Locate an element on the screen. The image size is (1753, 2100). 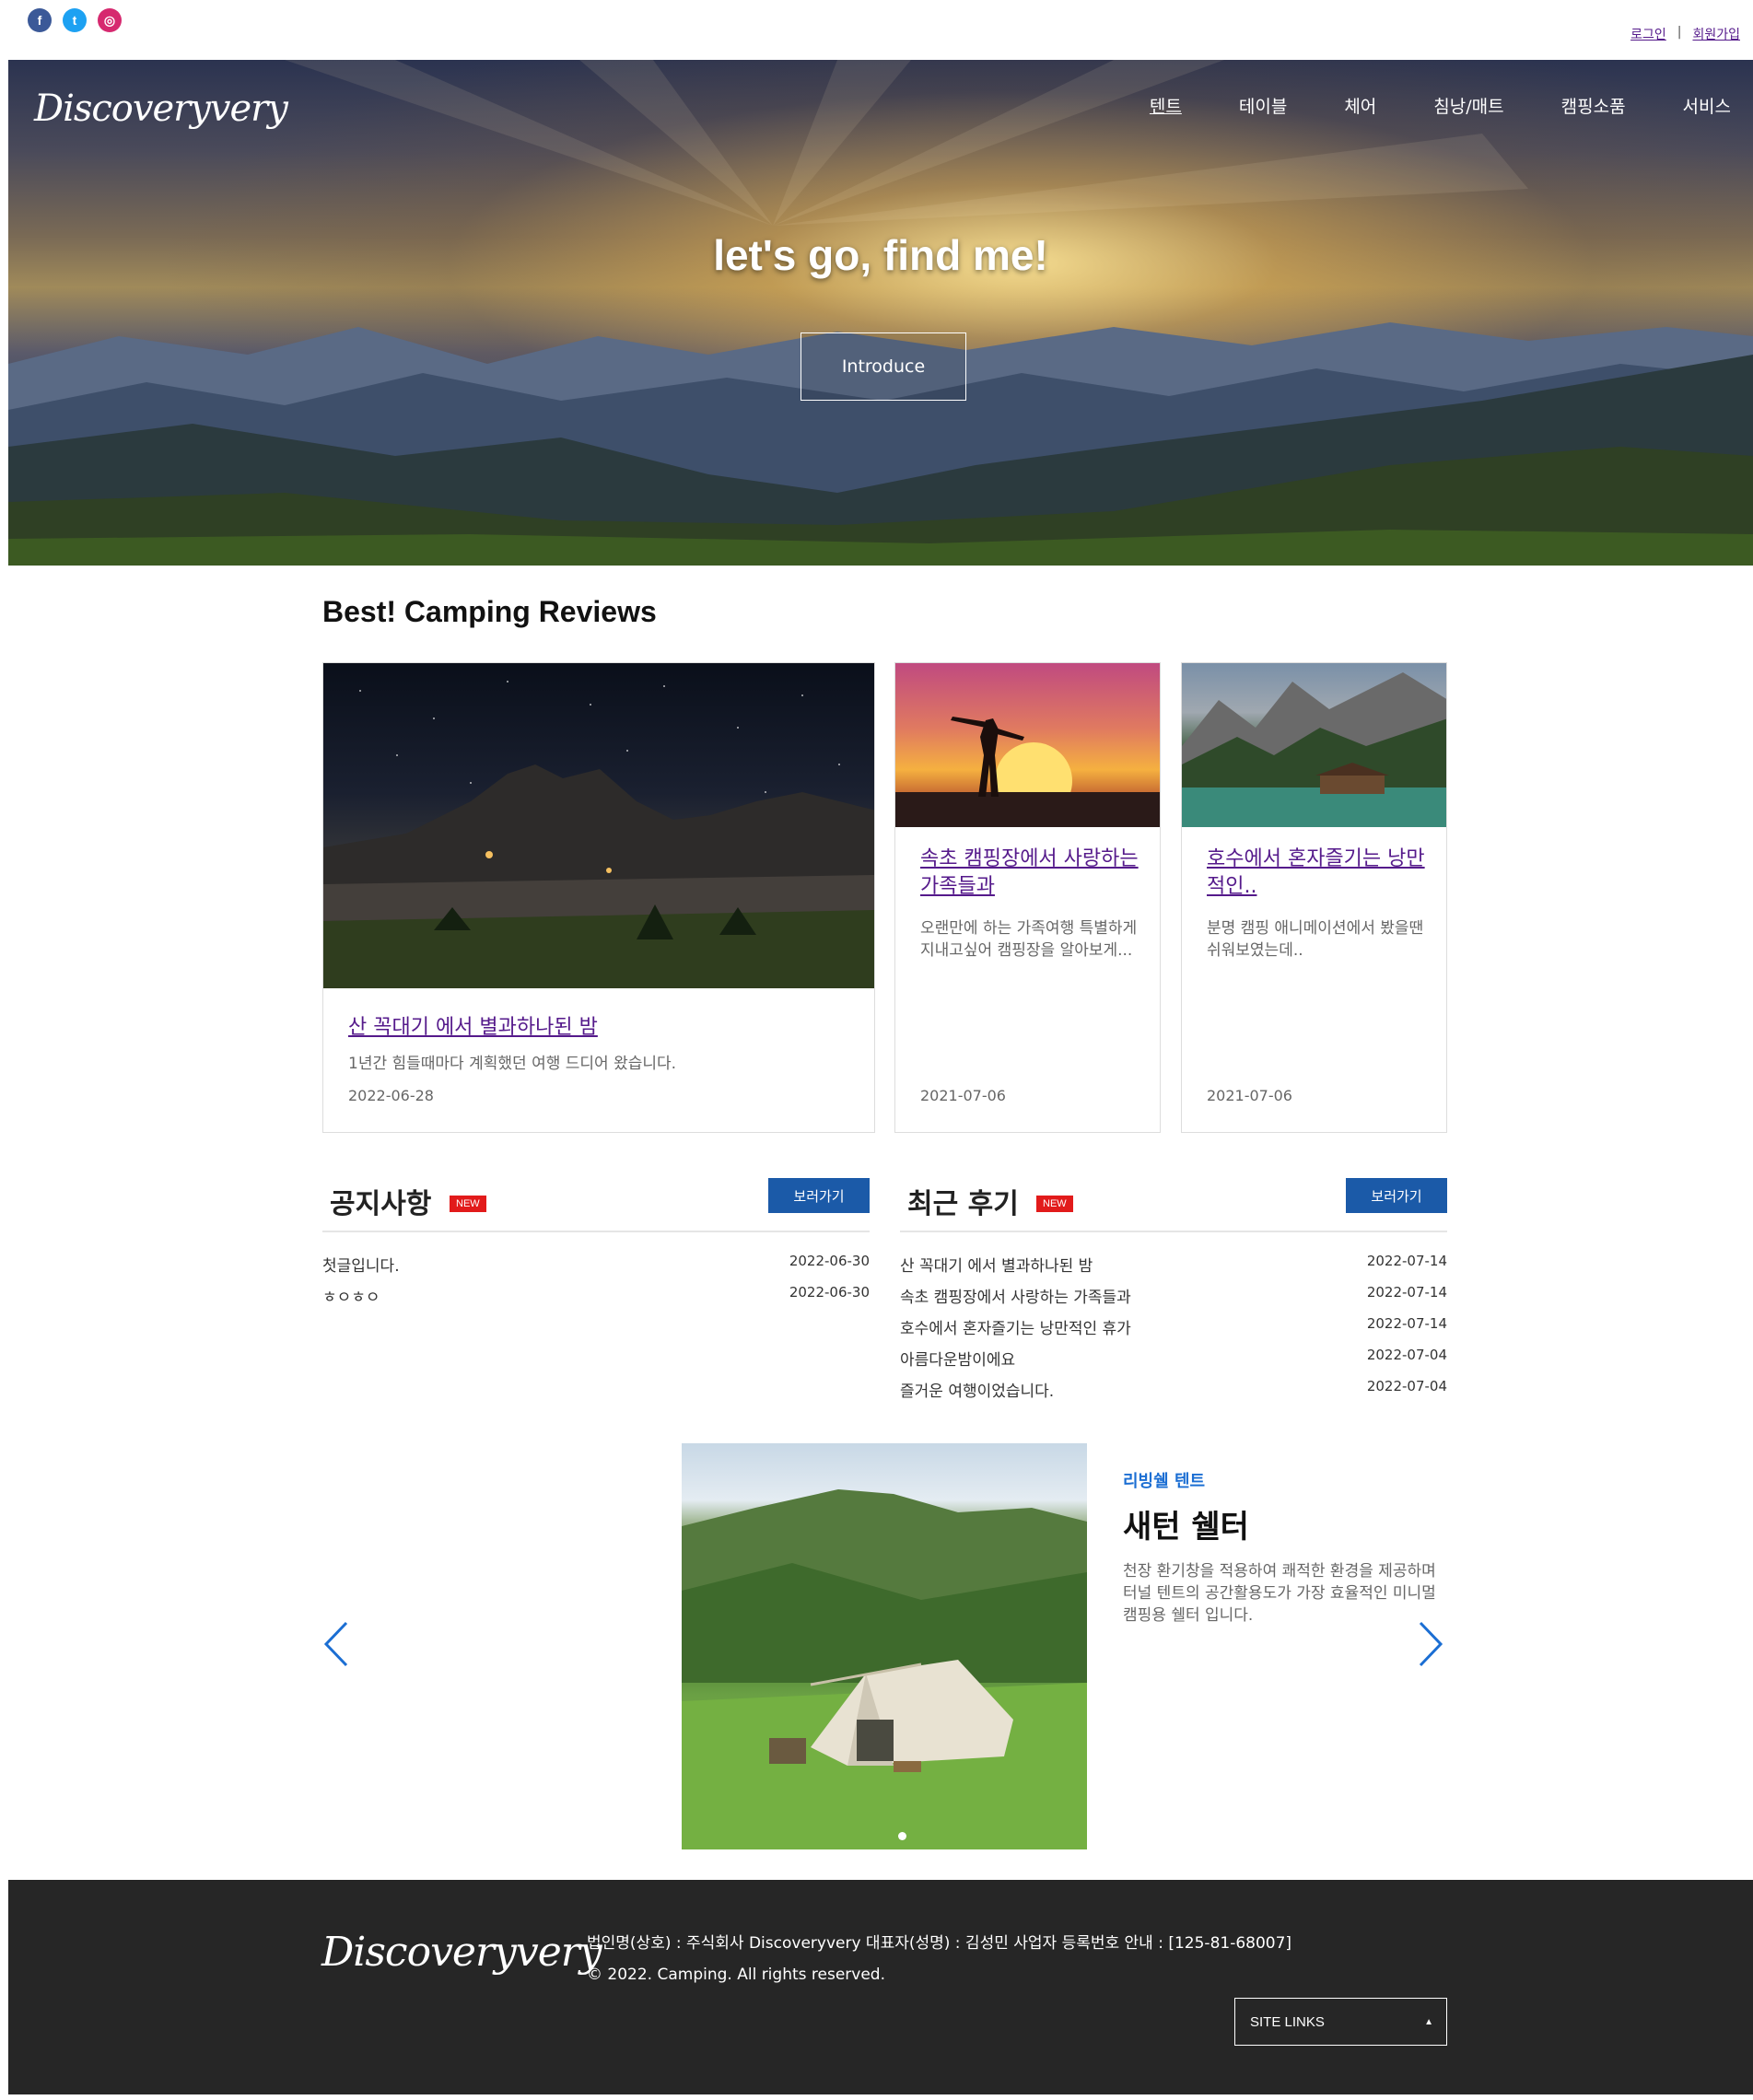
slider-prev-button is located at coordinates (336, 1646).